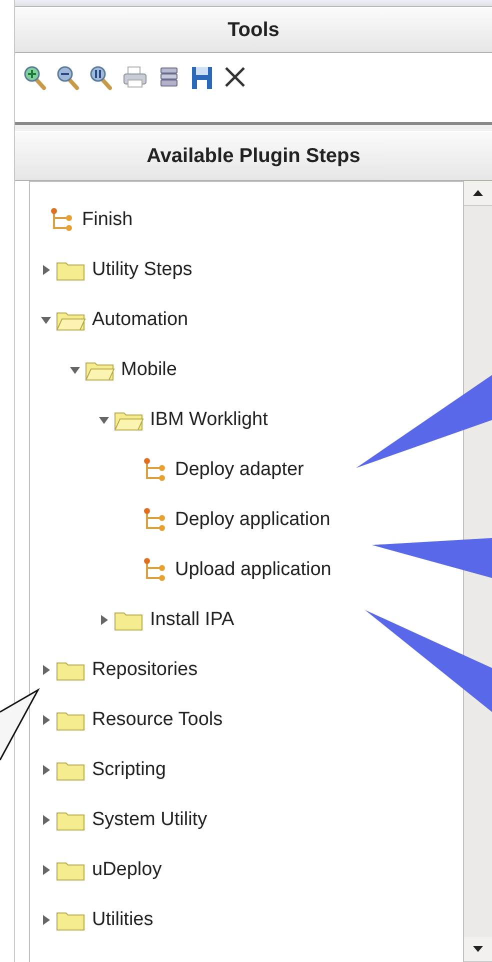  Describe the element at coordinates (101, 78) in the screenshot. I see `zoom-reset-icon` at that location.